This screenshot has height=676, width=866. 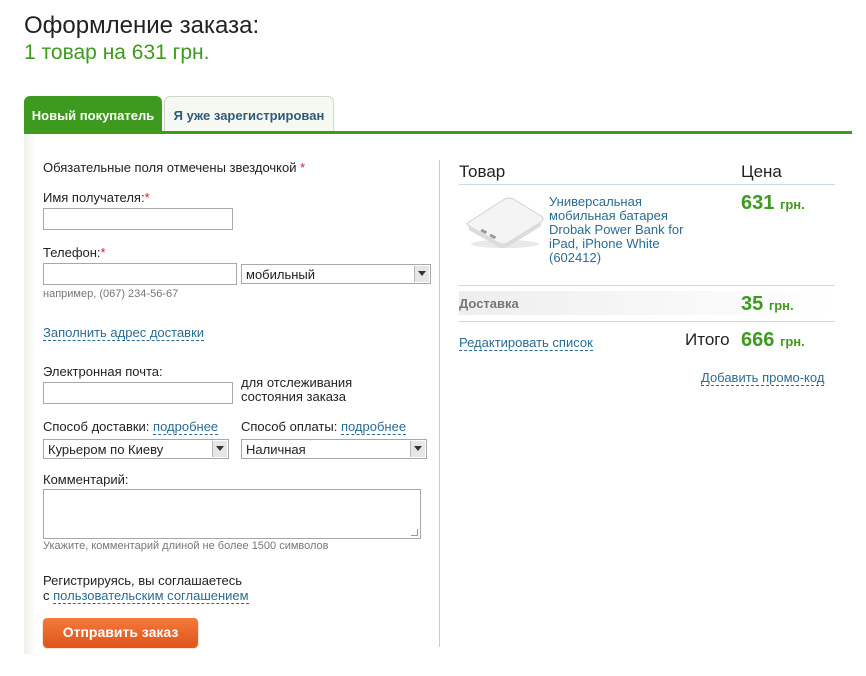 I want to click on name-label: Имя получателя:*, so click(x=96, y=197).